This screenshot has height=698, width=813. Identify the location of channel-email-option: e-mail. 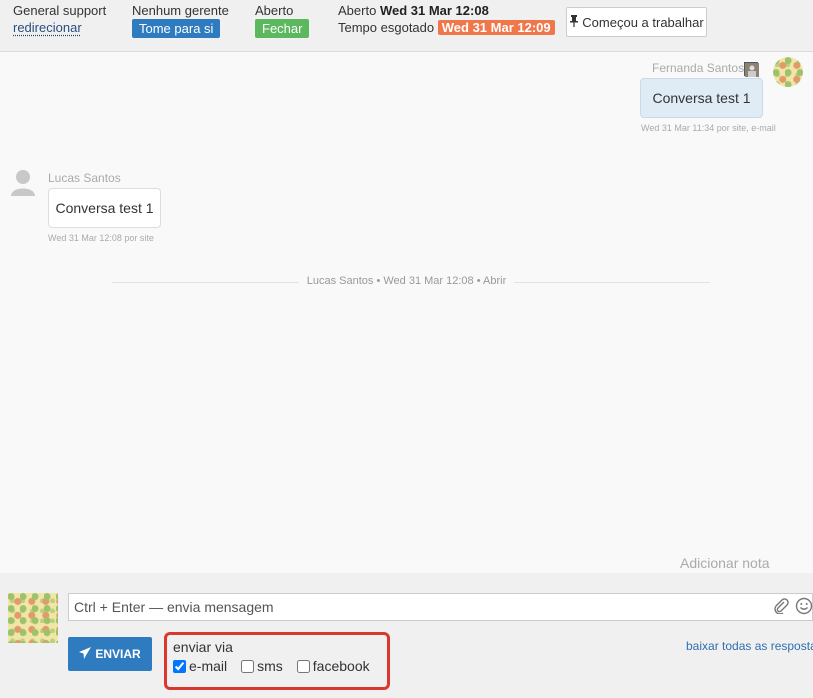
(200, 666).